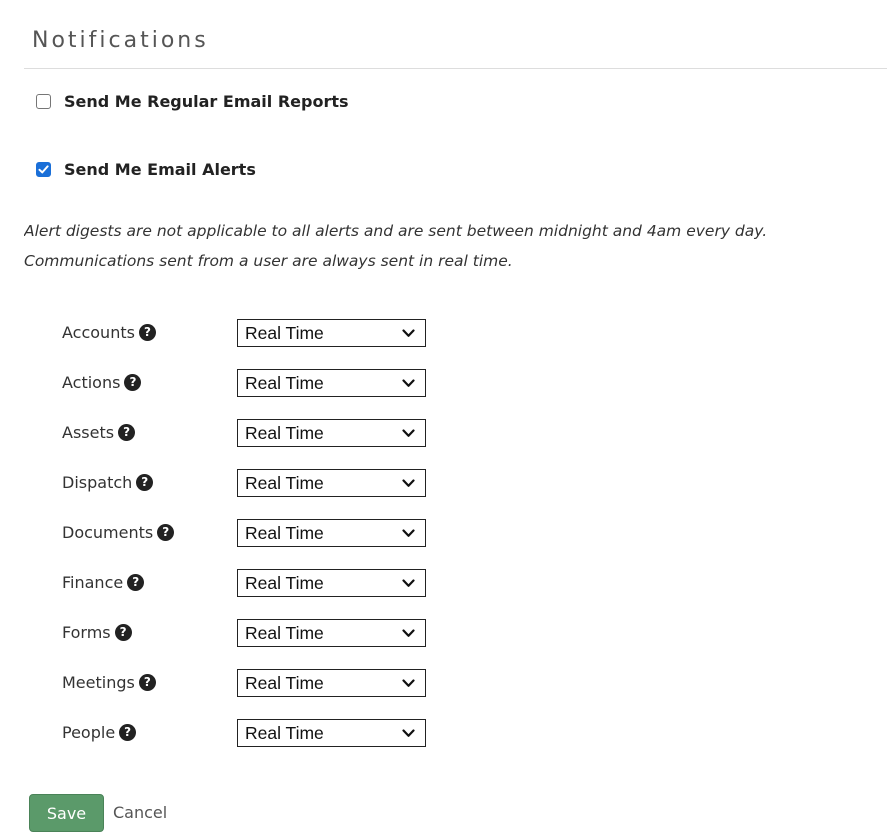  Describe the element at coordinates (443, 4) in the screenshot. I see `top-strip` at that location.